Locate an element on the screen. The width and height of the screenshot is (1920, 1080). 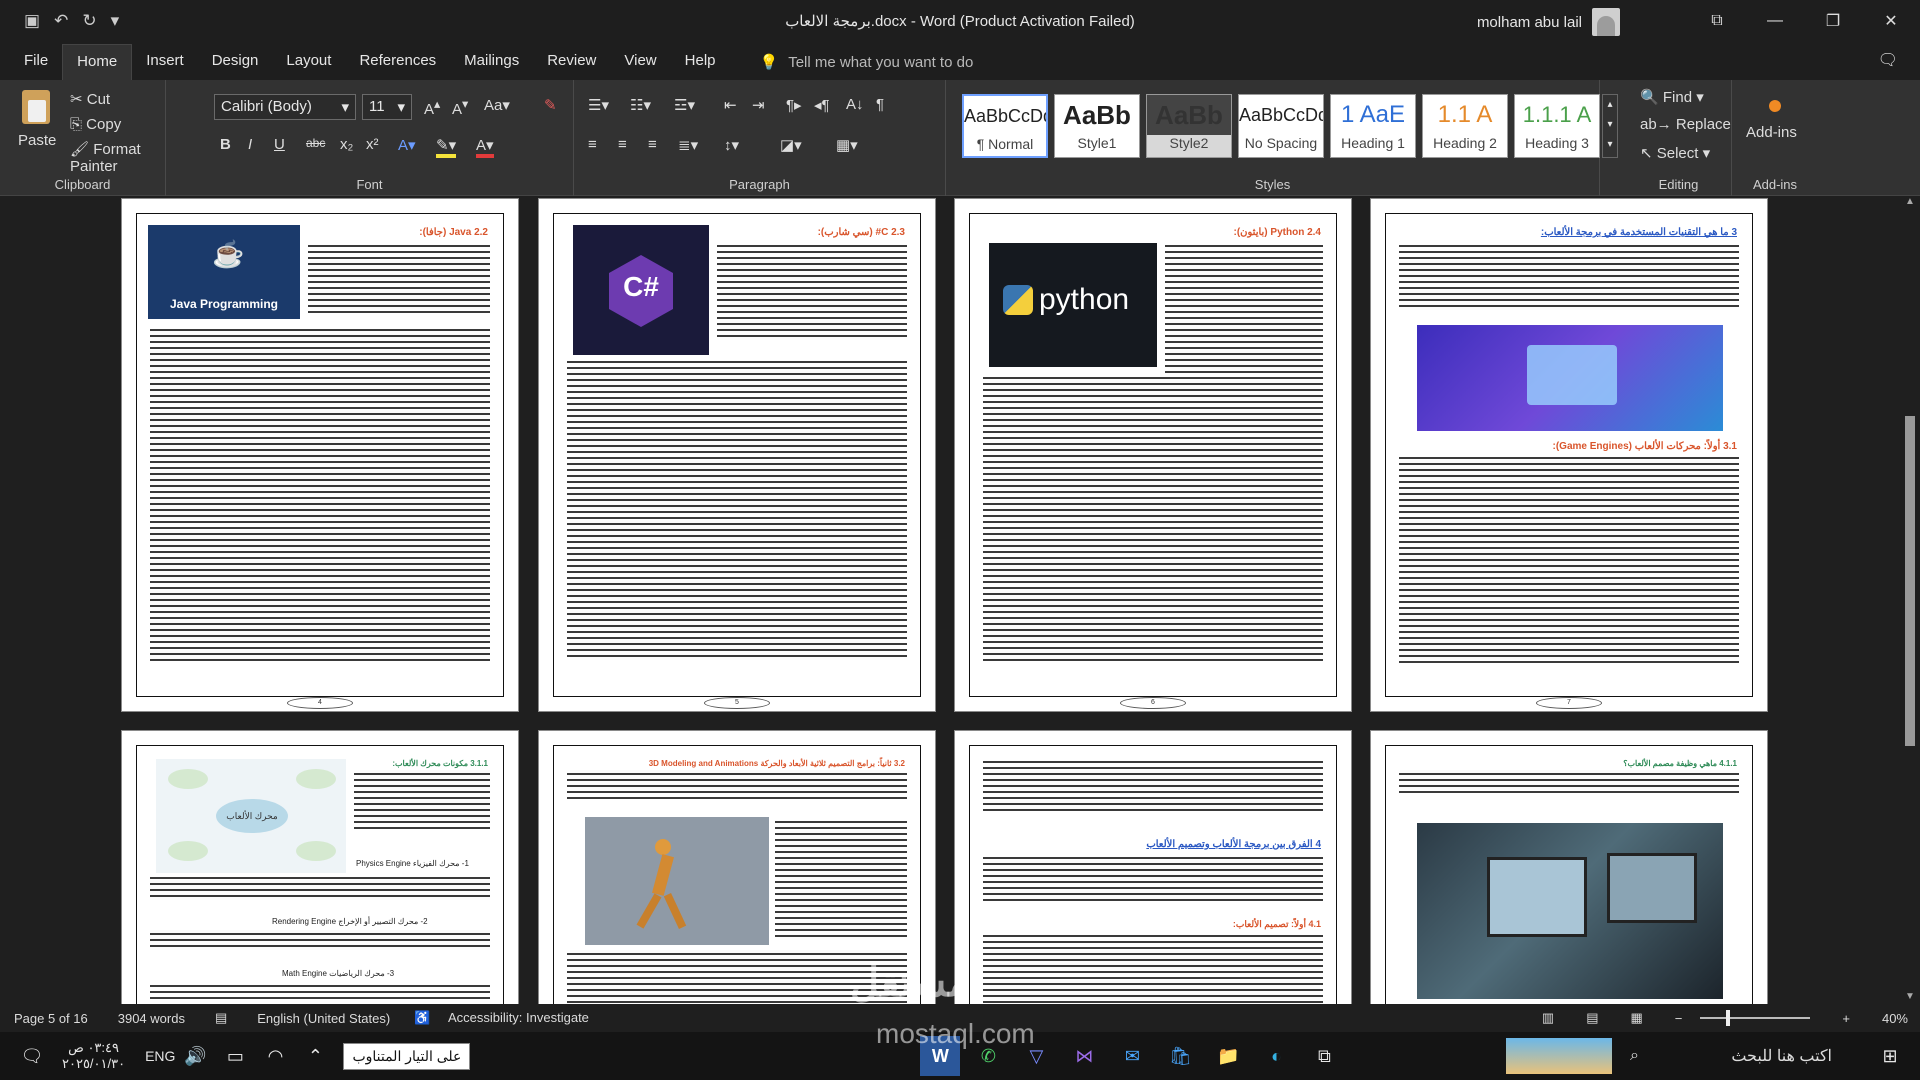
notifications-icon: 🗨 is located at coordinates (32, 1056).